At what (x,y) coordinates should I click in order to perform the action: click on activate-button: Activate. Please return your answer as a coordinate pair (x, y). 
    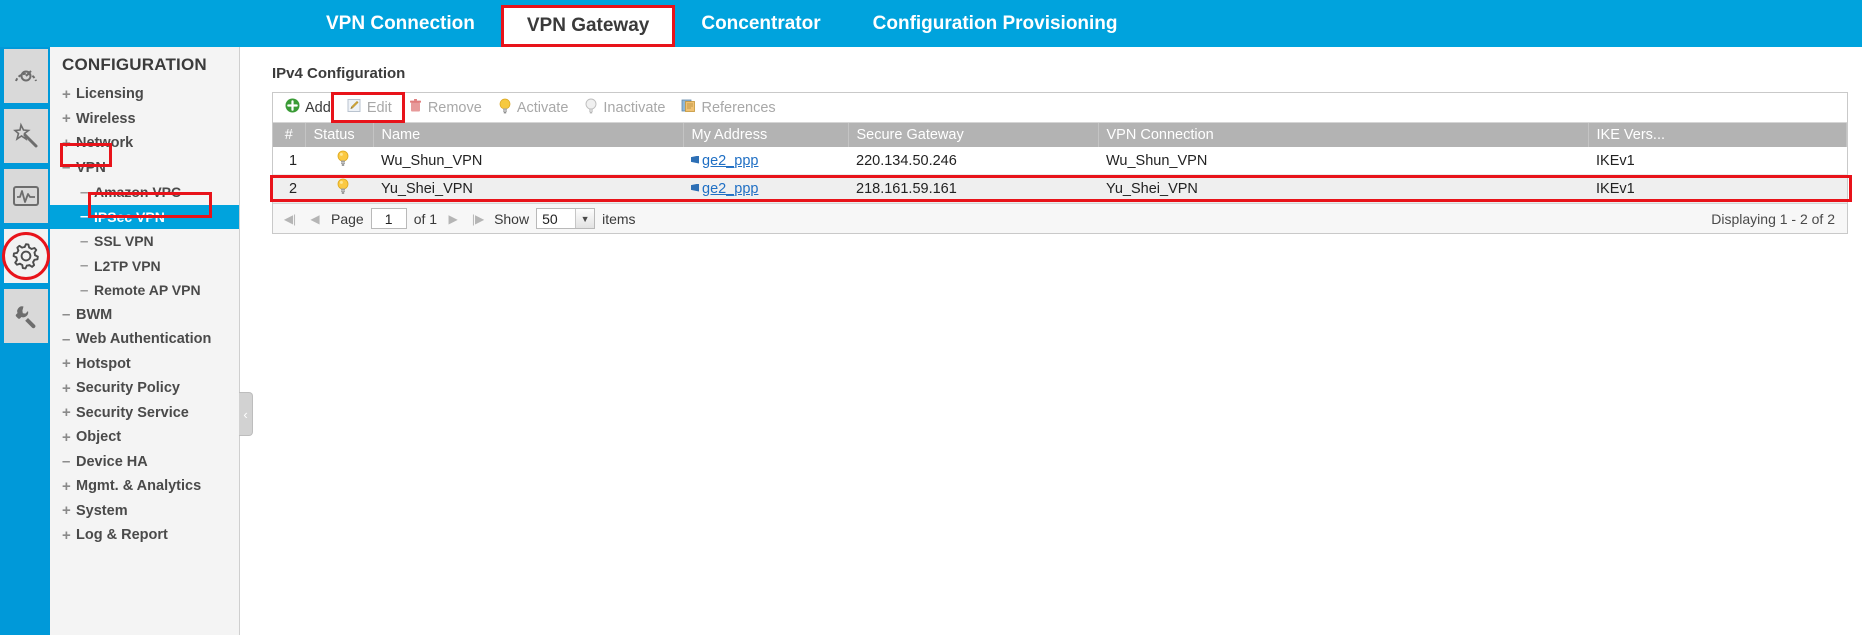
    Looking at the image, I should click on (533, 108).